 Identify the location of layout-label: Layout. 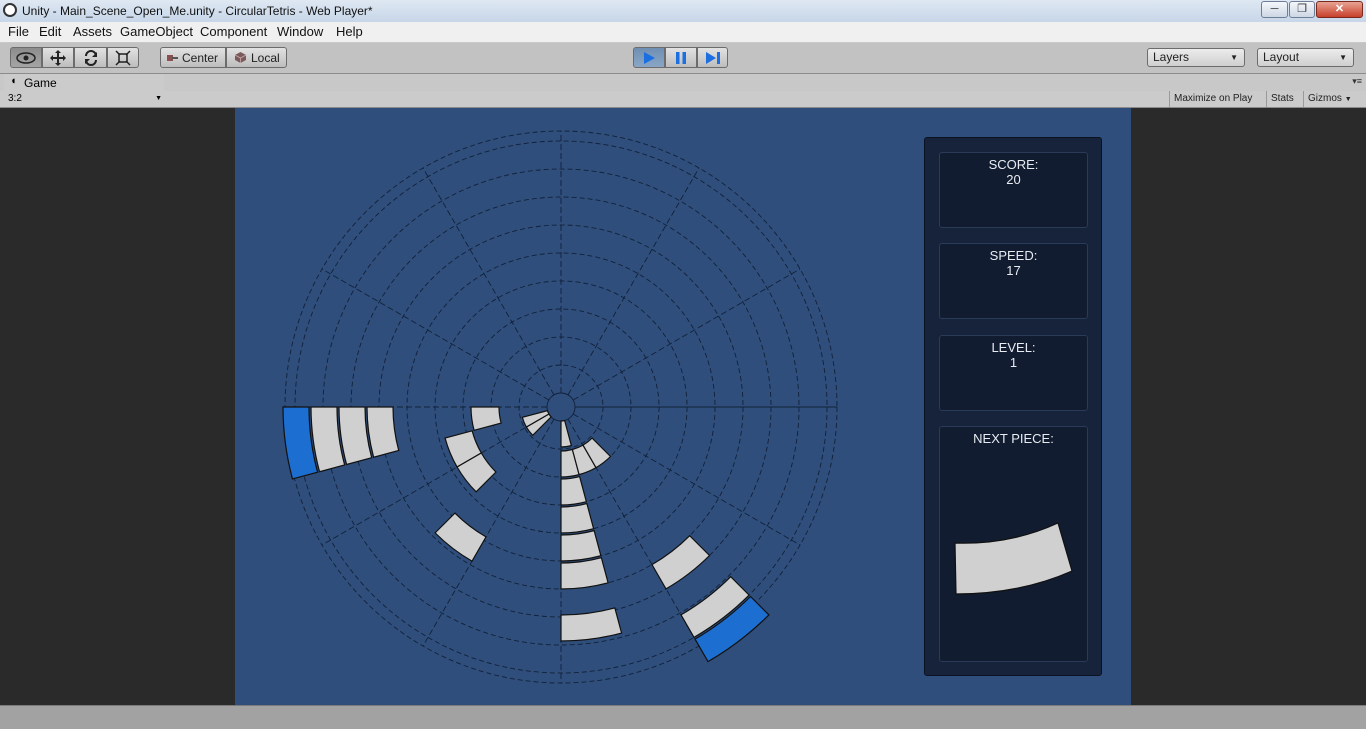
(1281, 57).